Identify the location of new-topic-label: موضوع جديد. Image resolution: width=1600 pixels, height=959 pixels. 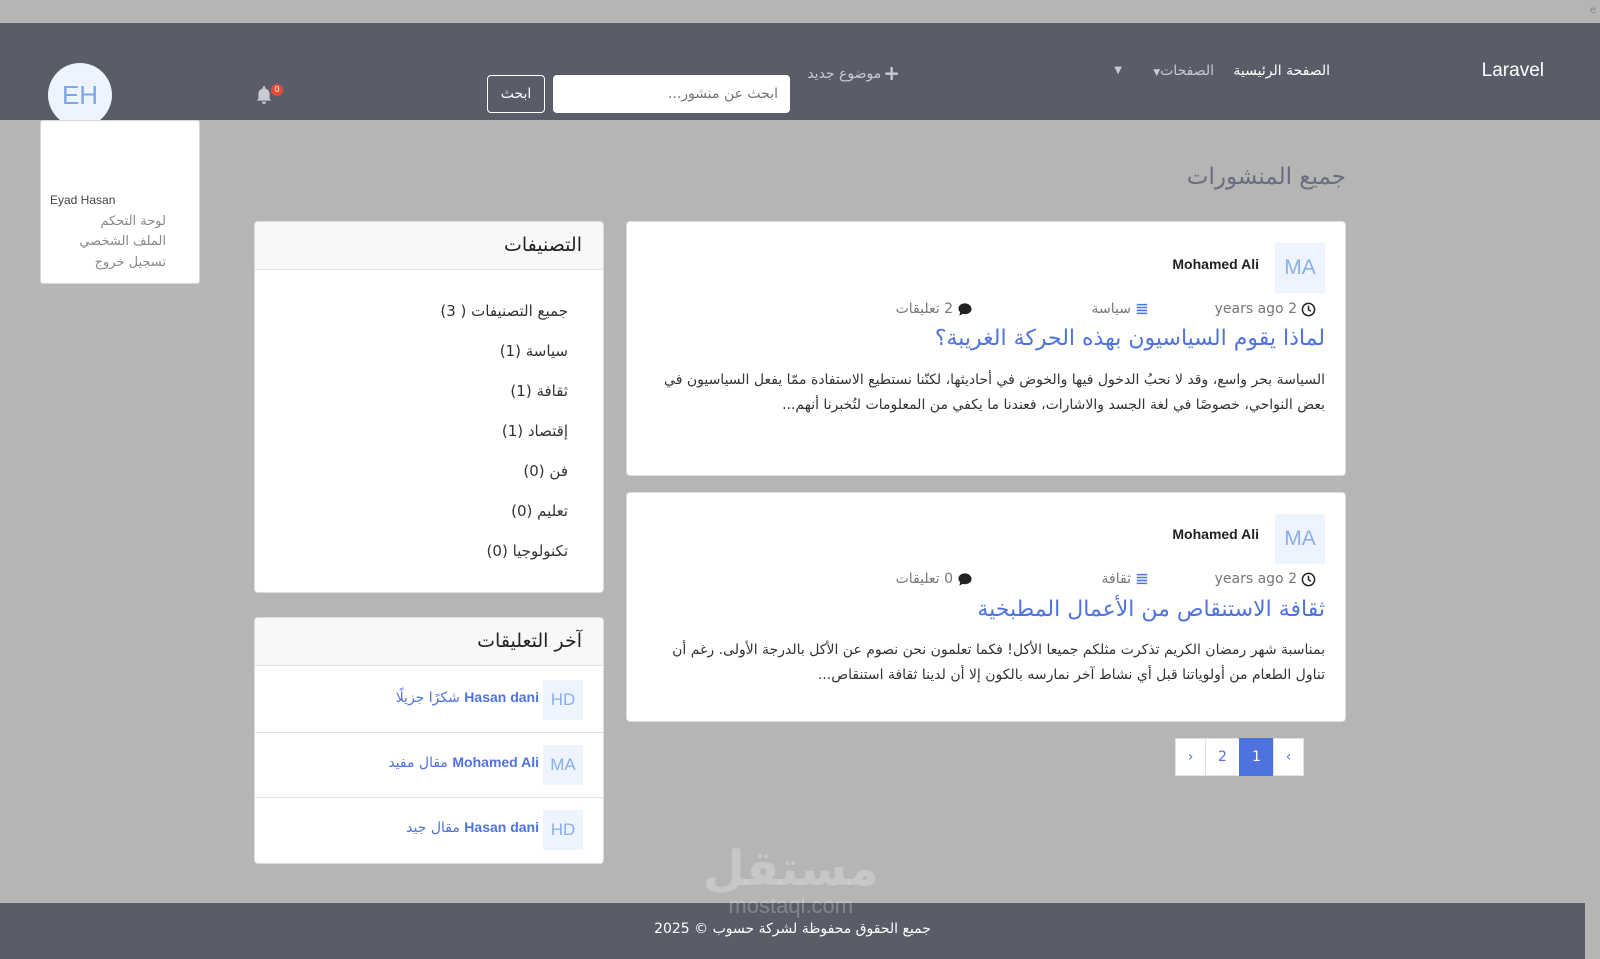
(844, 74).